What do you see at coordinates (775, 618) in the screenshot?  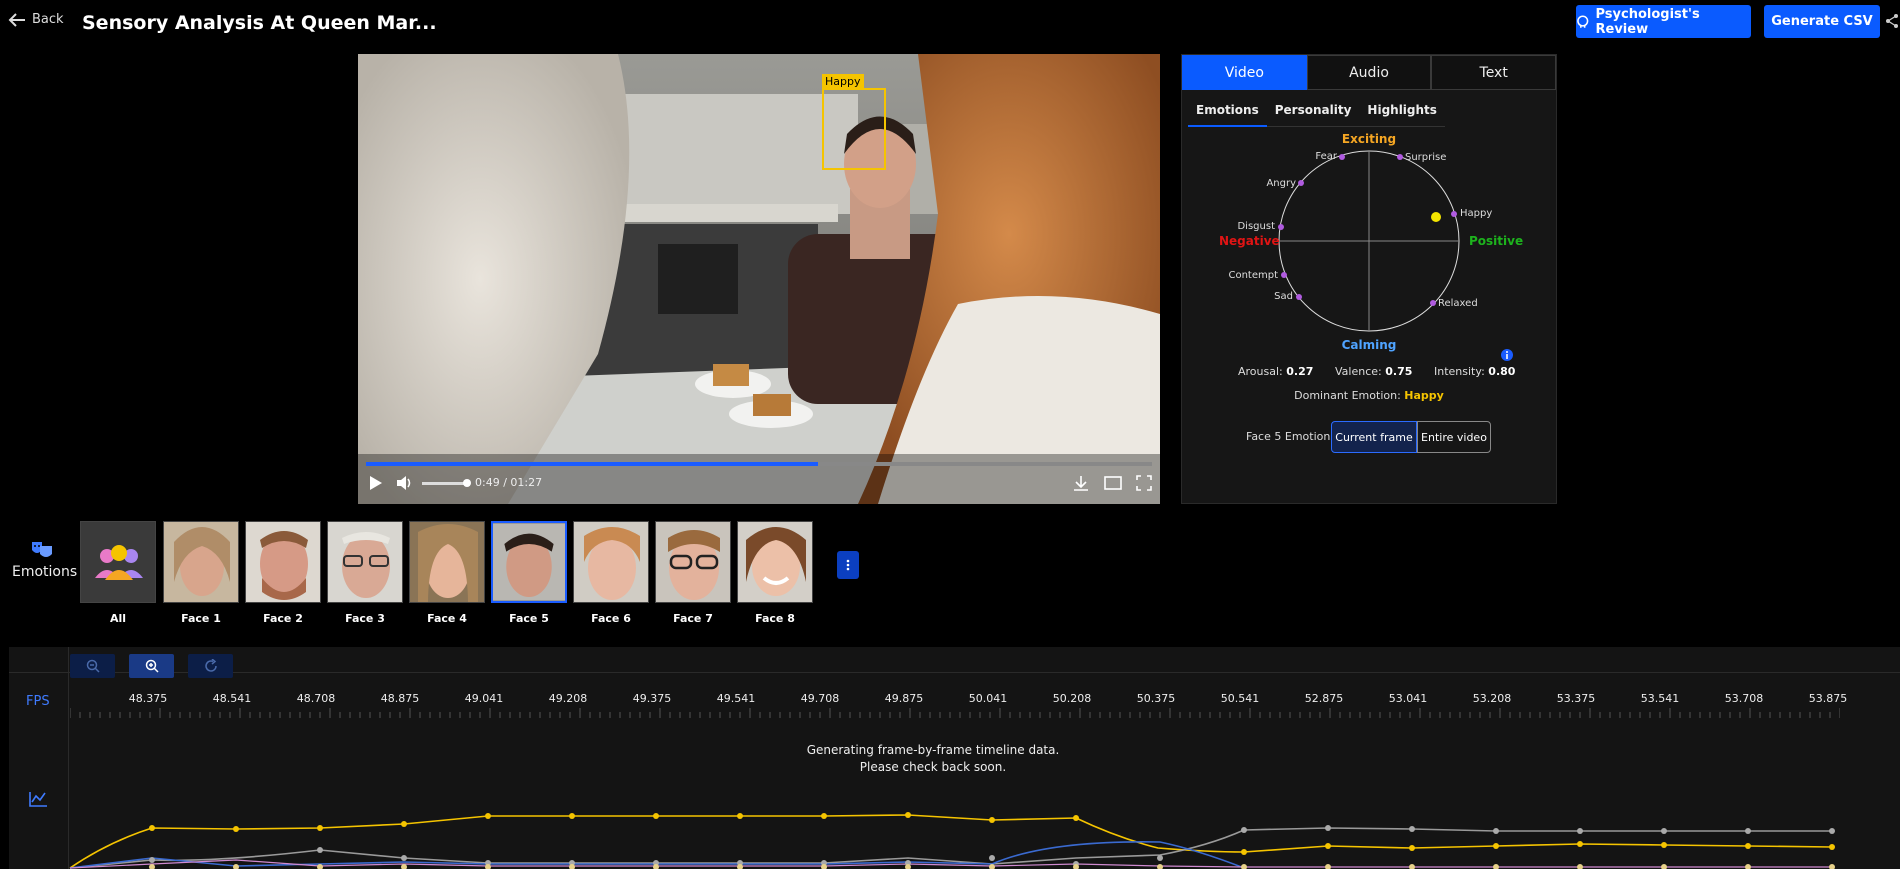 I see `face-name-8: Face 8` at bounding box center [775, 618].